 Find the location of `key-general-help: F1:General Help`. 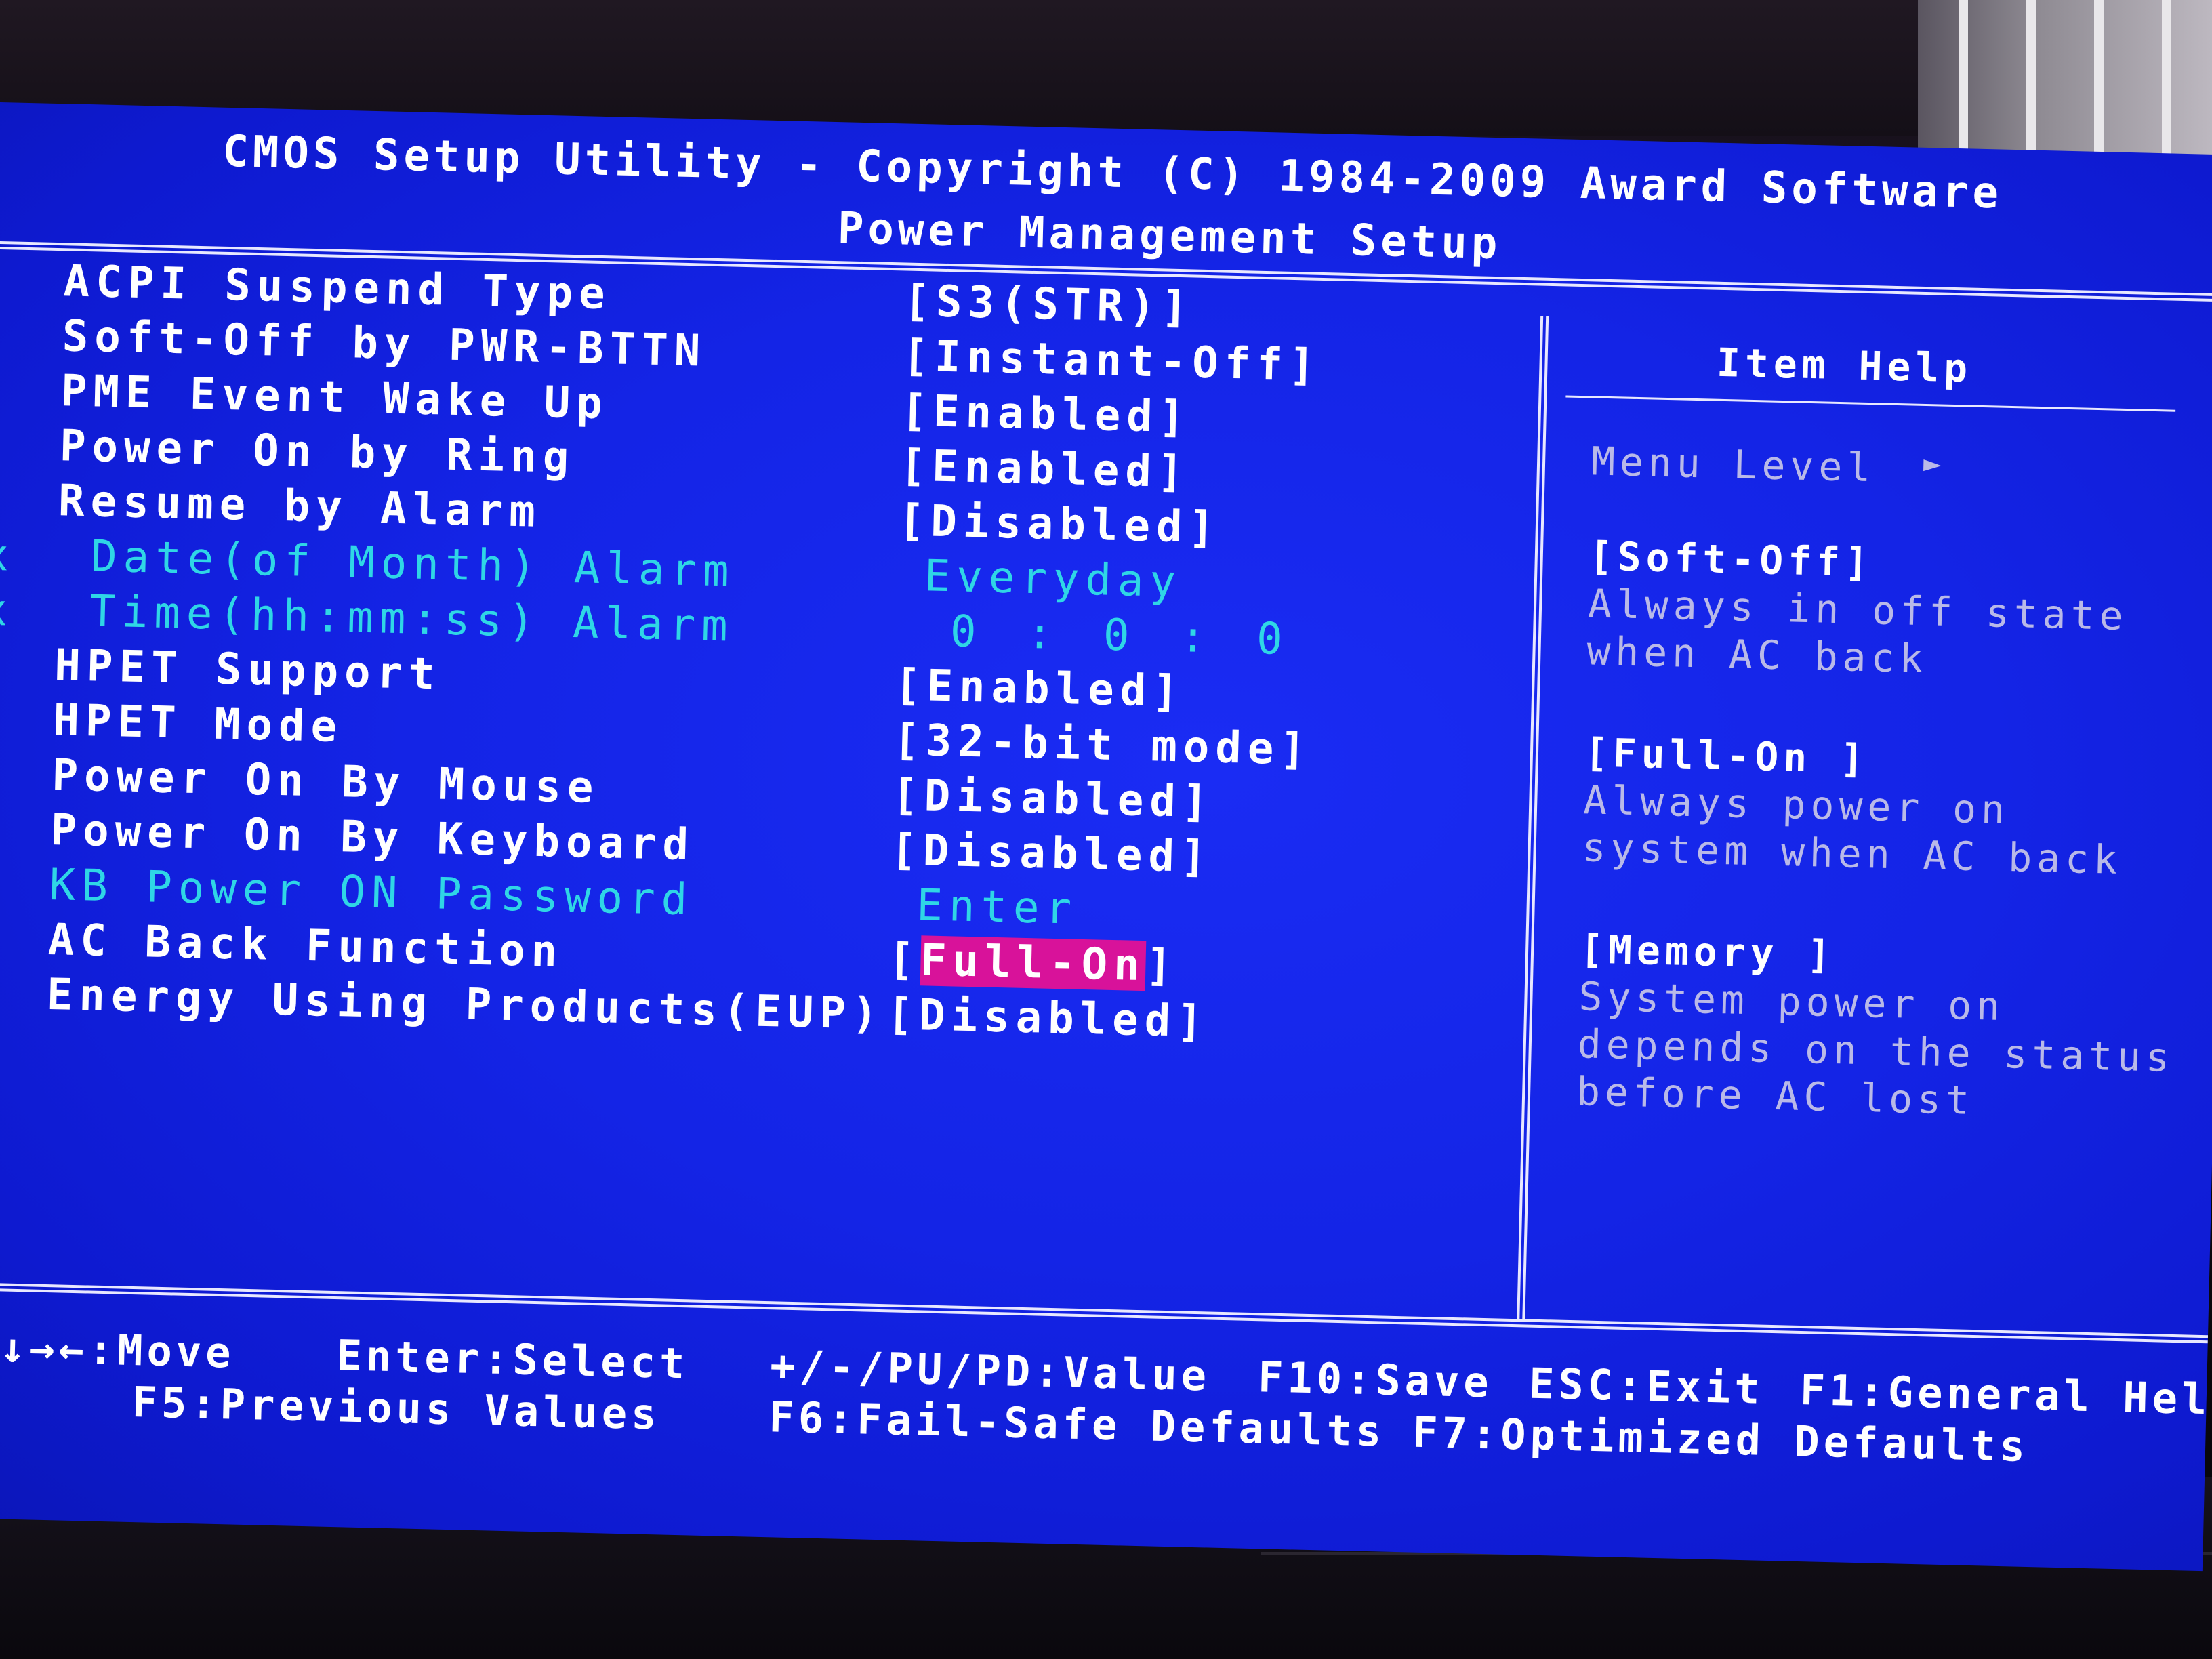

key-general-help: F1:General Help is located at coordinates (2005, 1395).